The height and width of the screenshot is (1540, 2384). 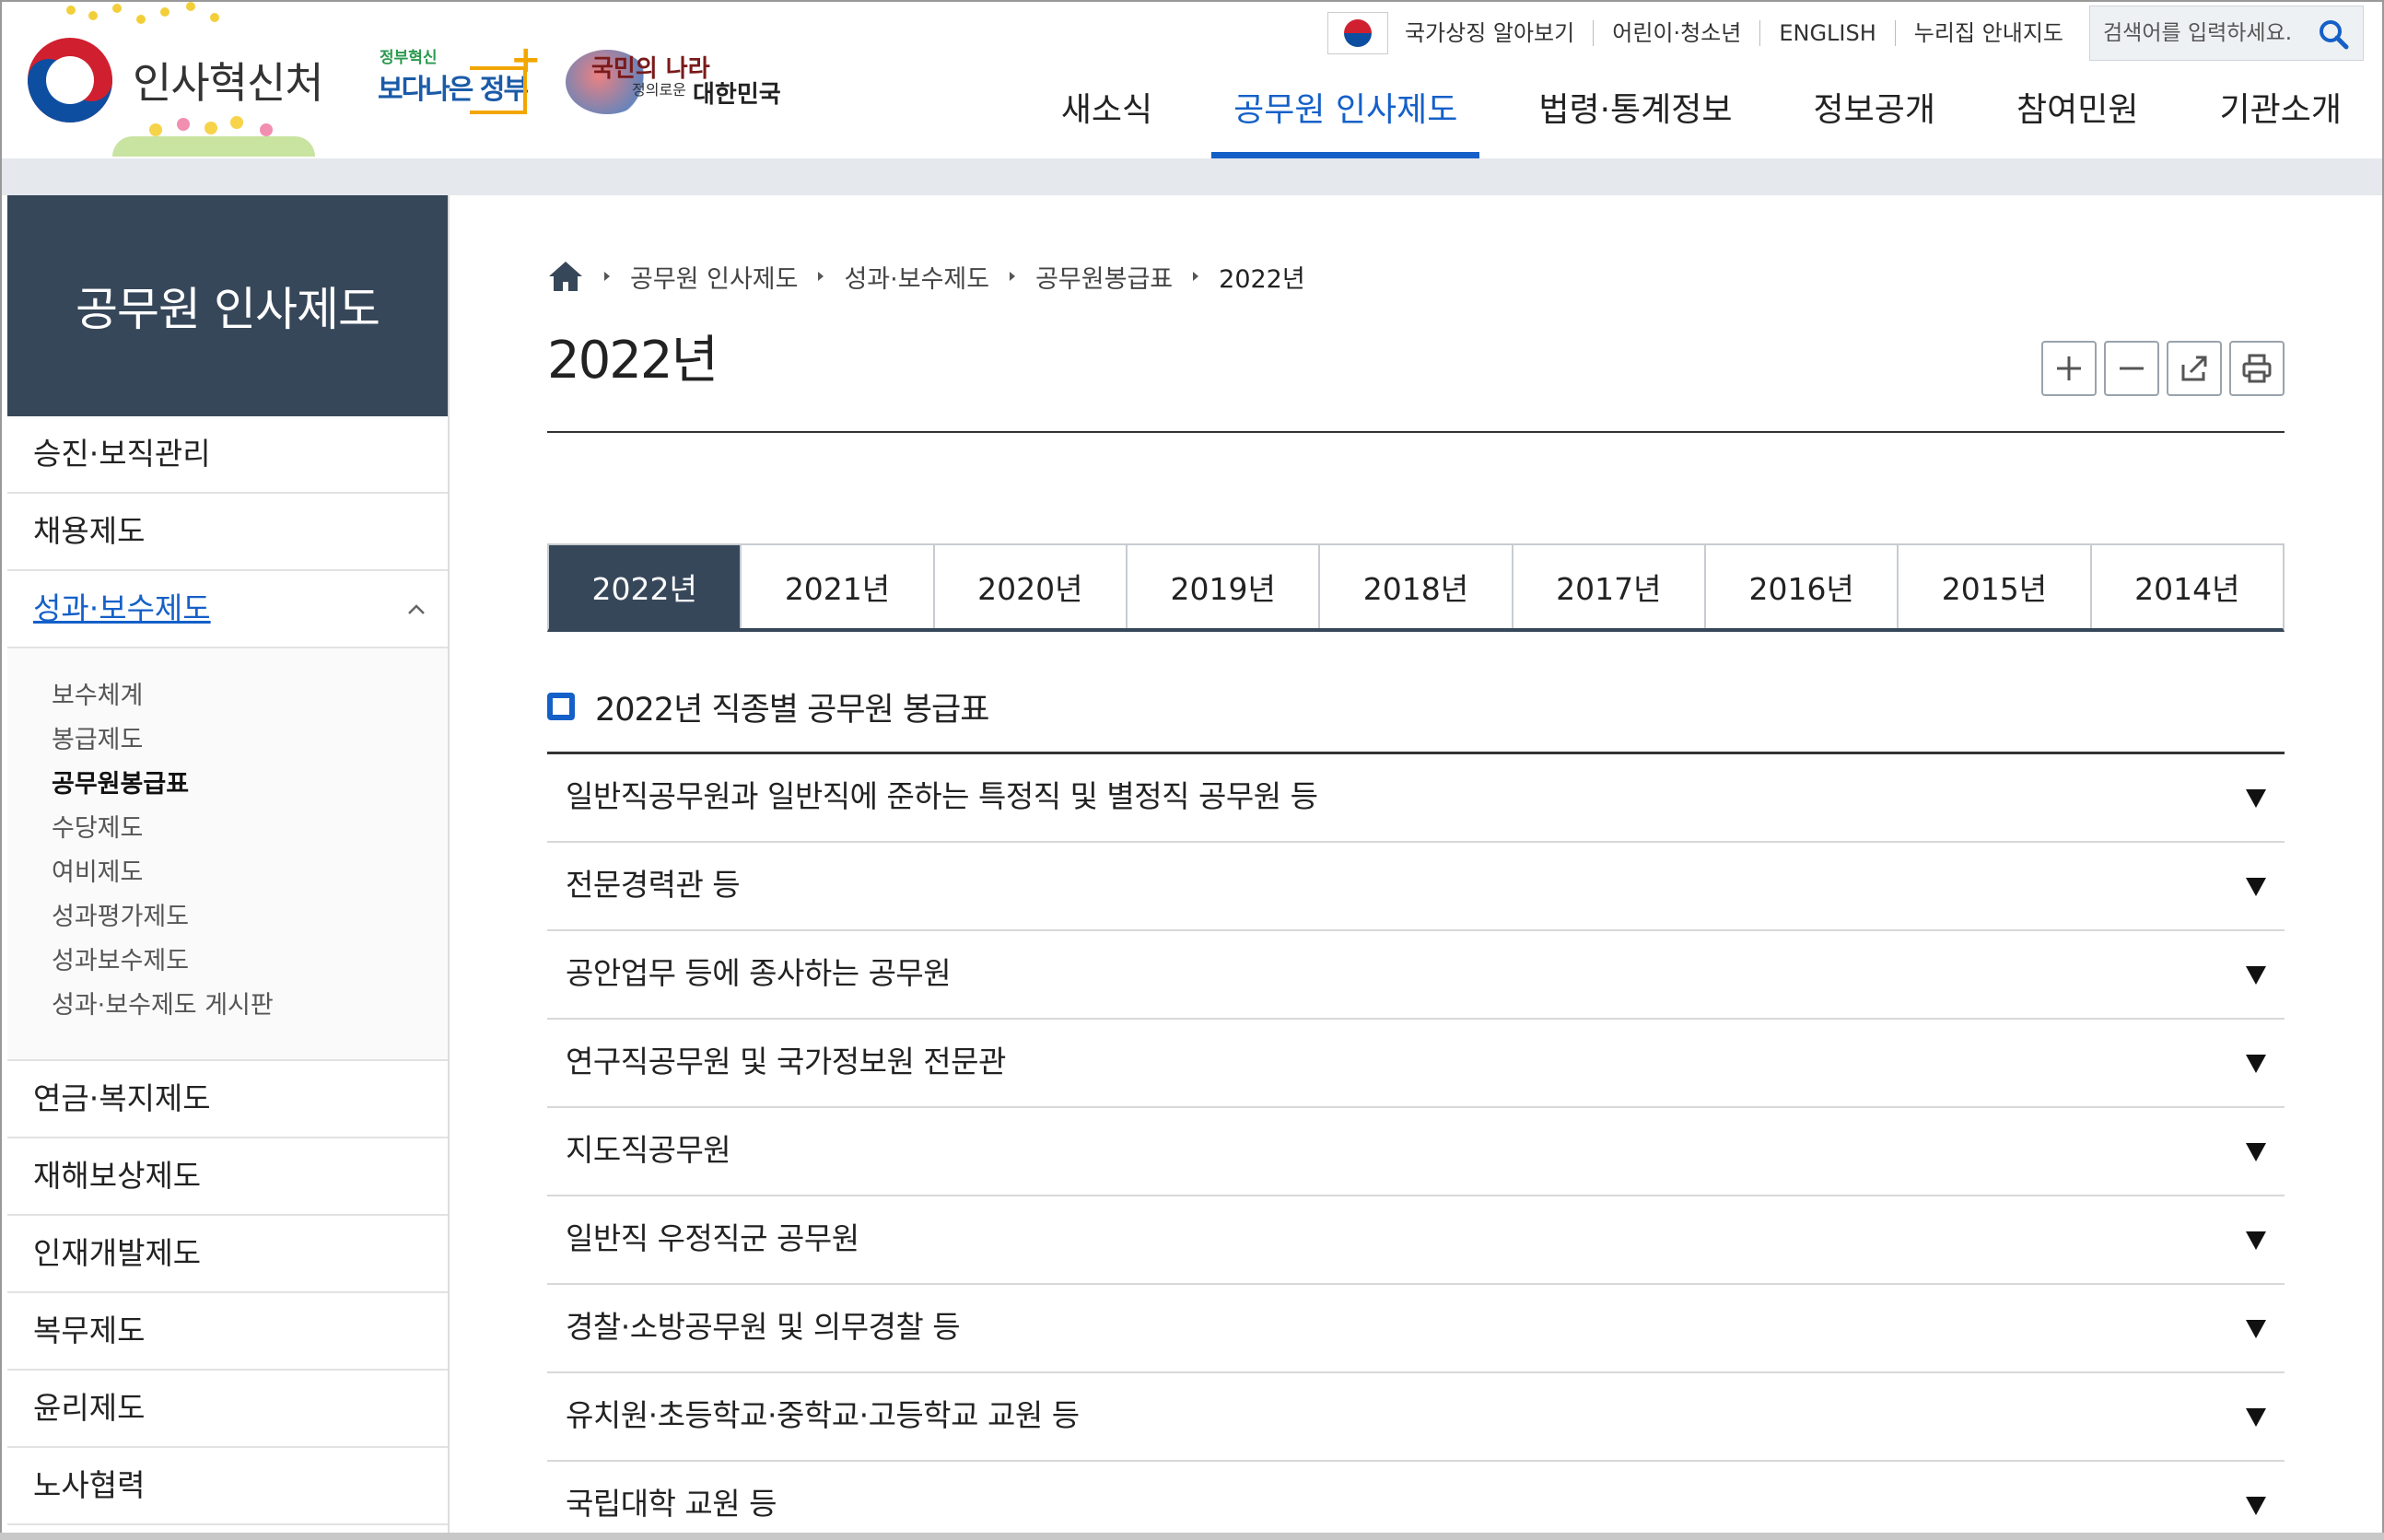 I want to click on zoom-out-button, so click(x=2131, y=368).